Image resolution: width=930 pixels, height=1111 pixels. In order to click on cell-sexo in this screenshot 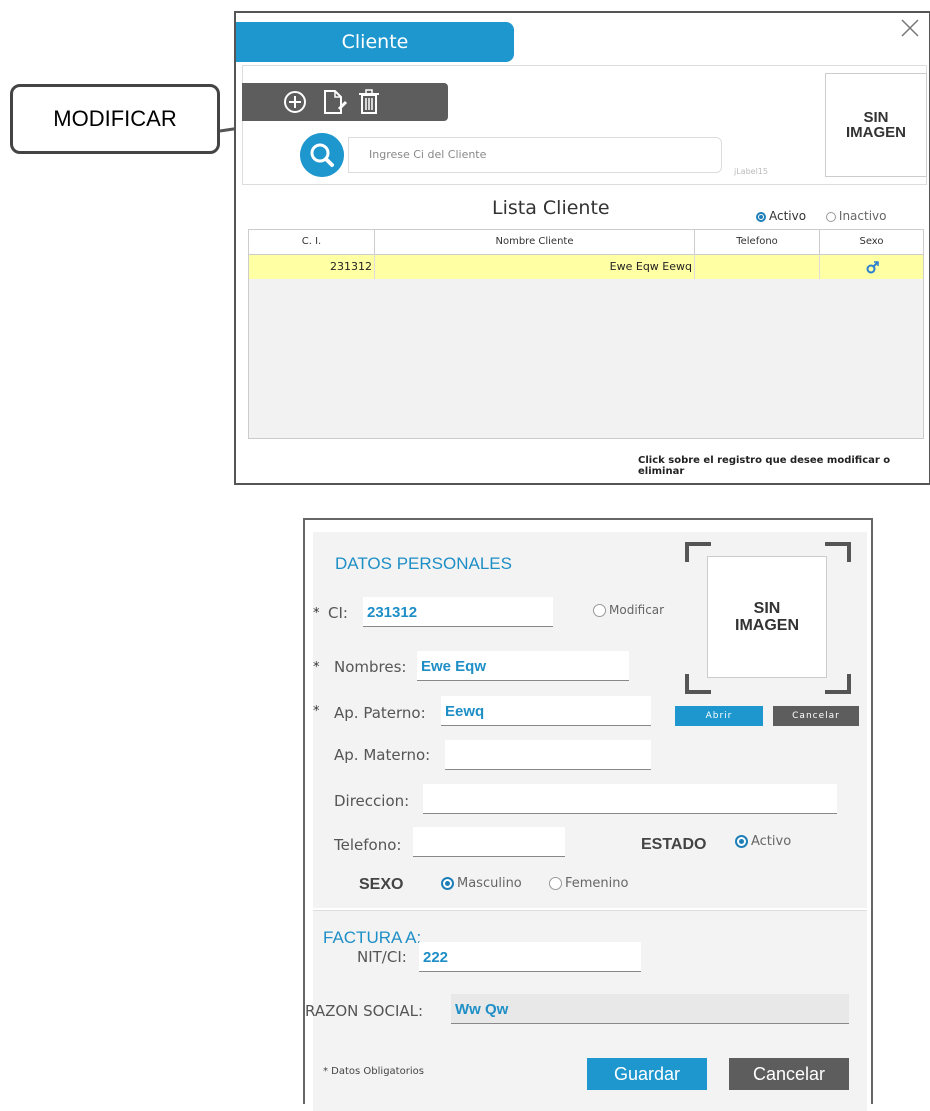, I will do `click(871, 267)`.